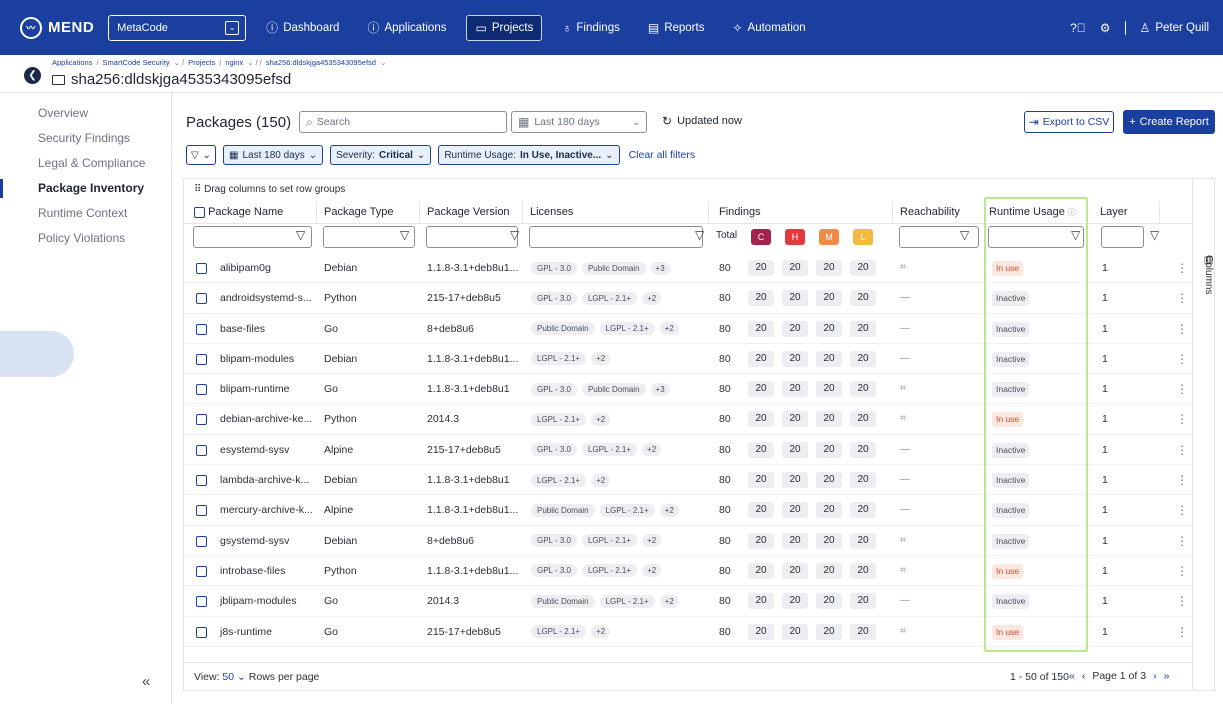 The height and width of the screenshot is (704, 1223). I want to click on severity-medium-badge: M, so click(829, 237).